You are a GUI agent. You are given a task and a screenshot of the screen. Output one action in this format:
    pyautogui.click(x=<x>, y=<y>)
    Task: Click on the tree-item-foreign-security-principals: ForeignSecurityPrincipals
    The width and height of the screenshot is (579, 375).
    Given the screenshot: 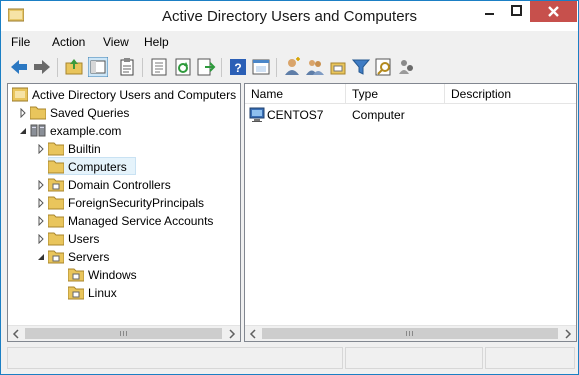 What is the action you would take?
    pyautogui.click(x=136, y=203)
    